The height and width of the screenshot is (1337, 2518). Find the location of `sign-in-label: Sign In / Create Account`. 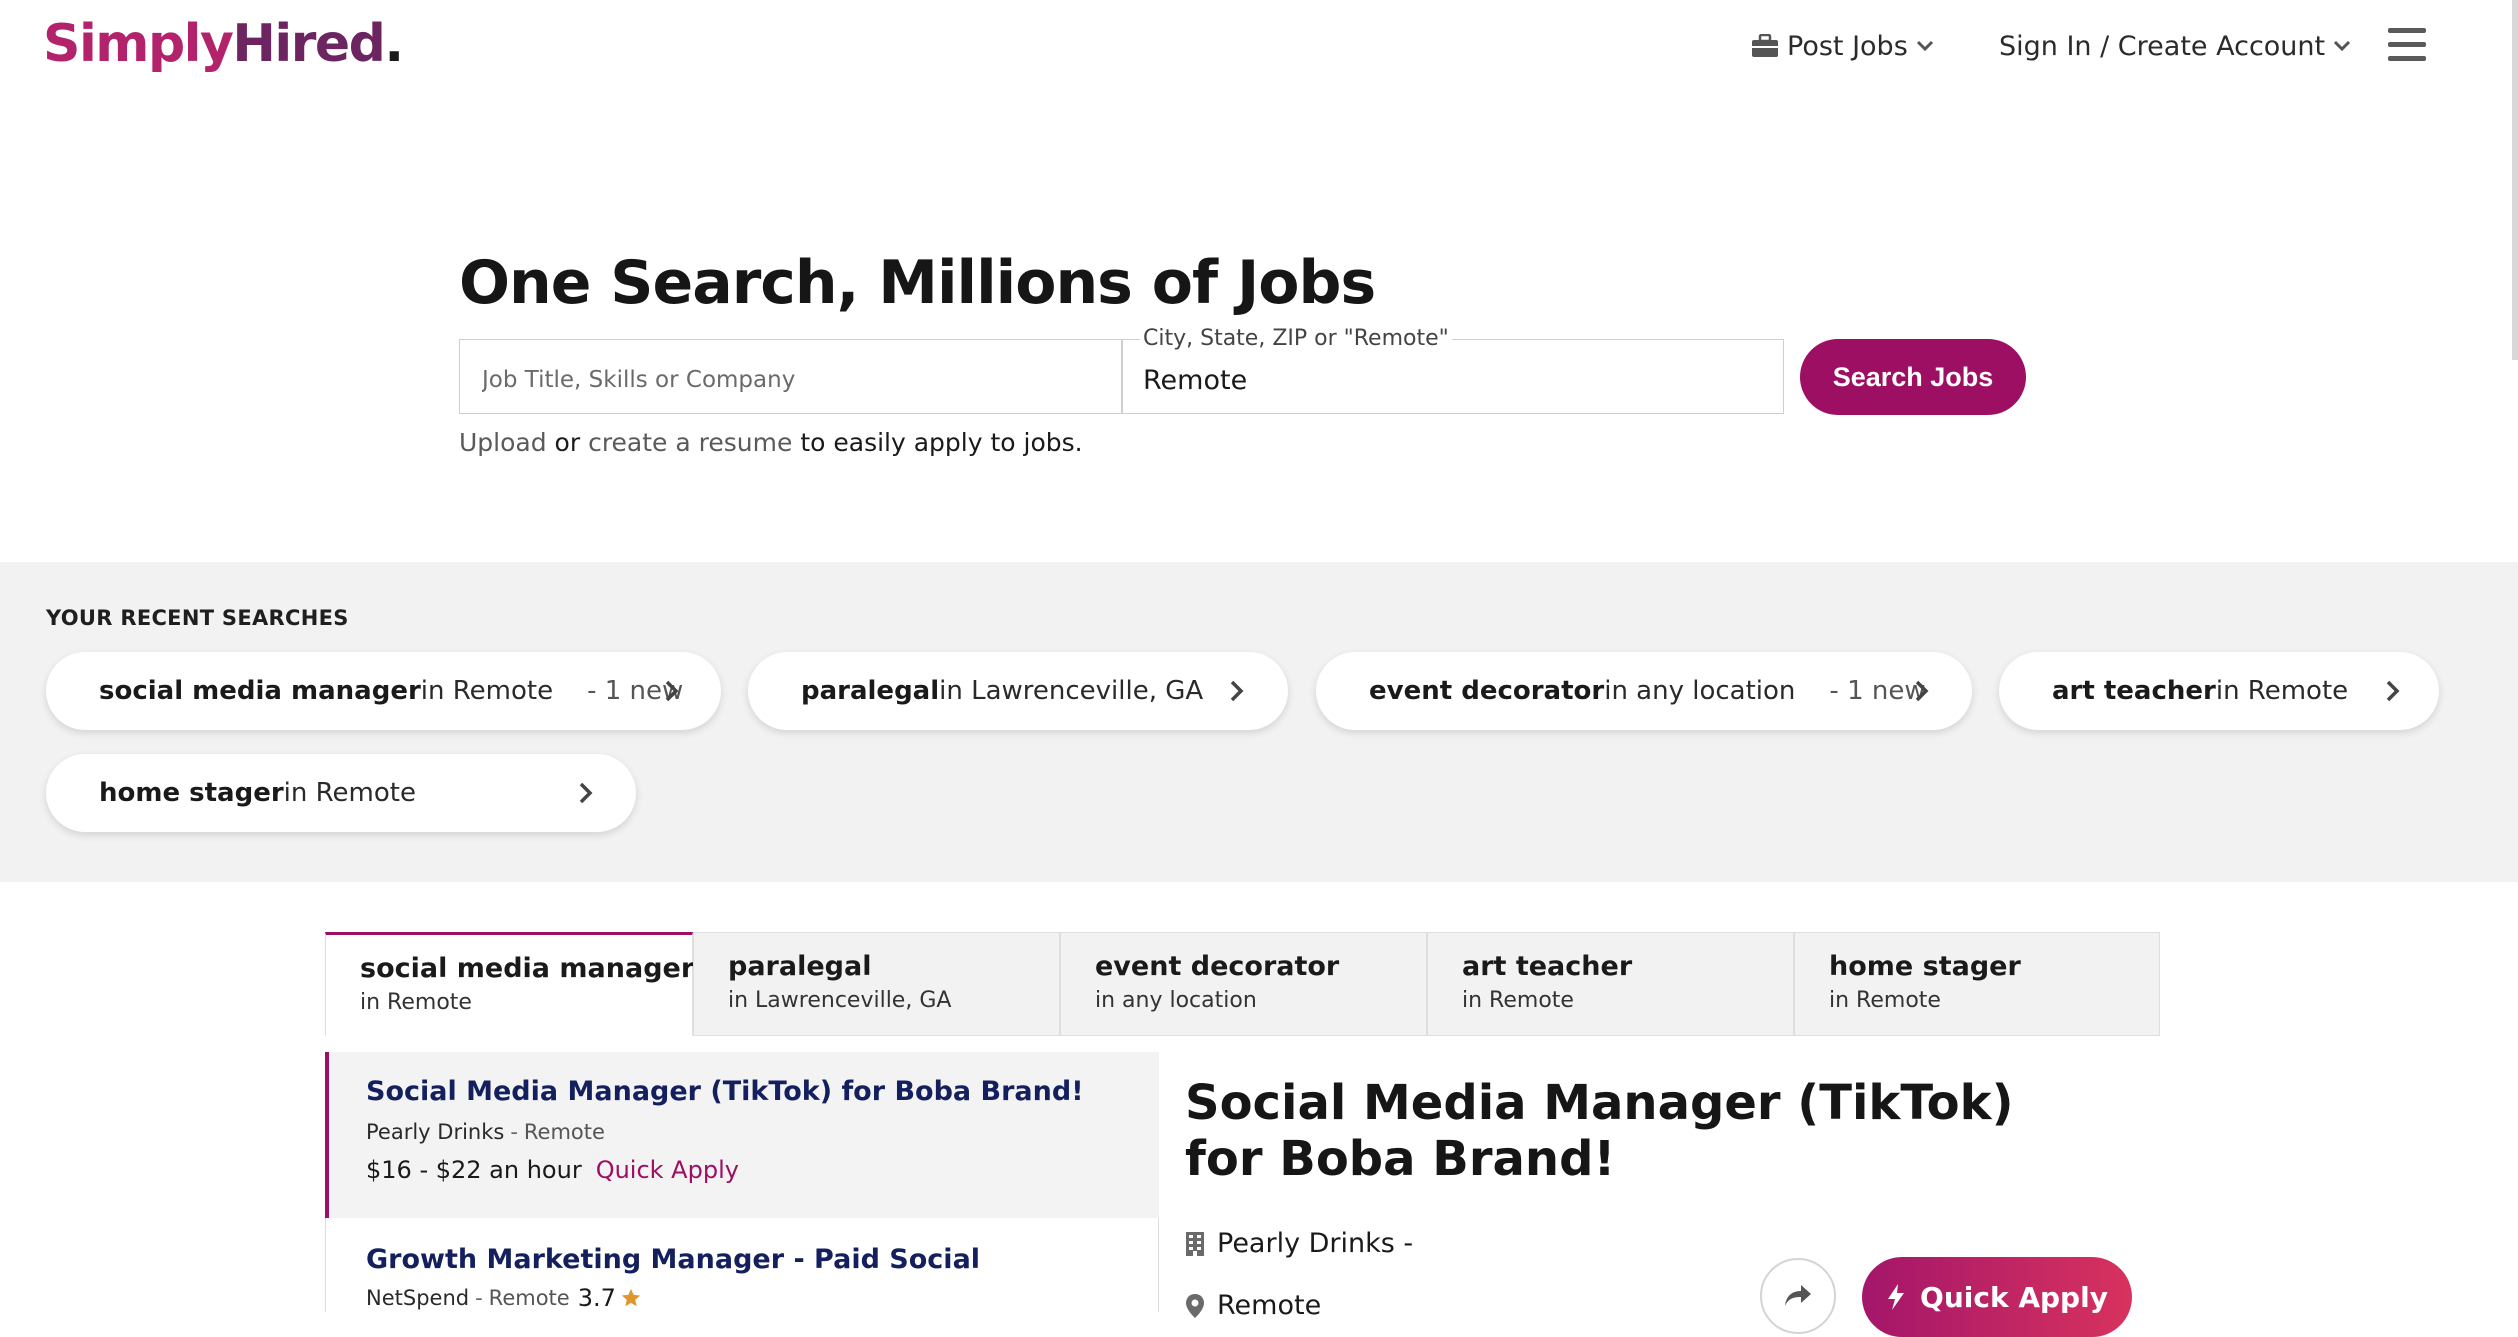

sign-in-label: Sign In / Create Account is located at coordinates (2162, 46).